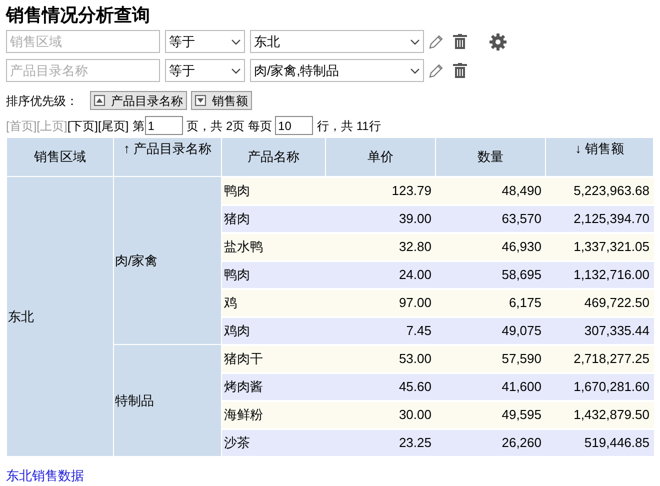 Image resolution: width=660 pixels, height=486 pixels. I want to click on column-header: ↑ 产品目录名称, so click(168, 157).